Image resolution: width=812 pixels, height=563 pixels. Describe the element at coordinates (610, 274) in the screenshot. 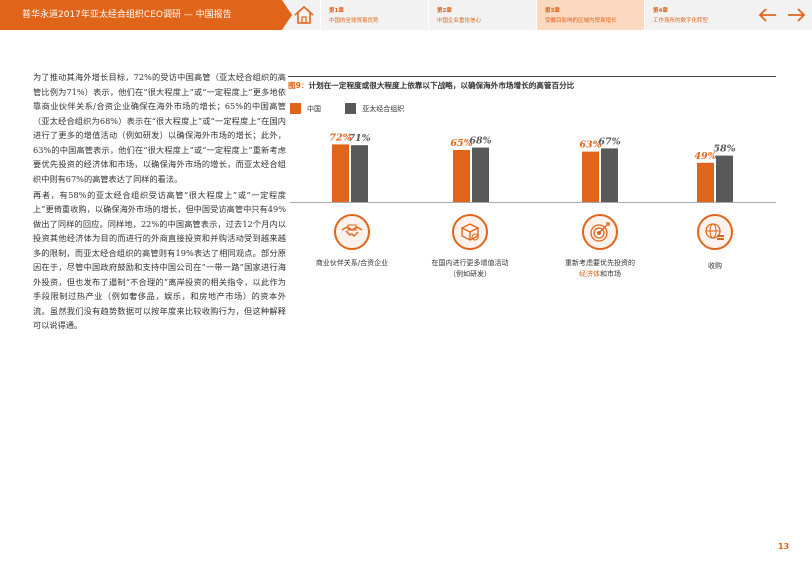

I see `caption-text-post: 和市场` at that location.